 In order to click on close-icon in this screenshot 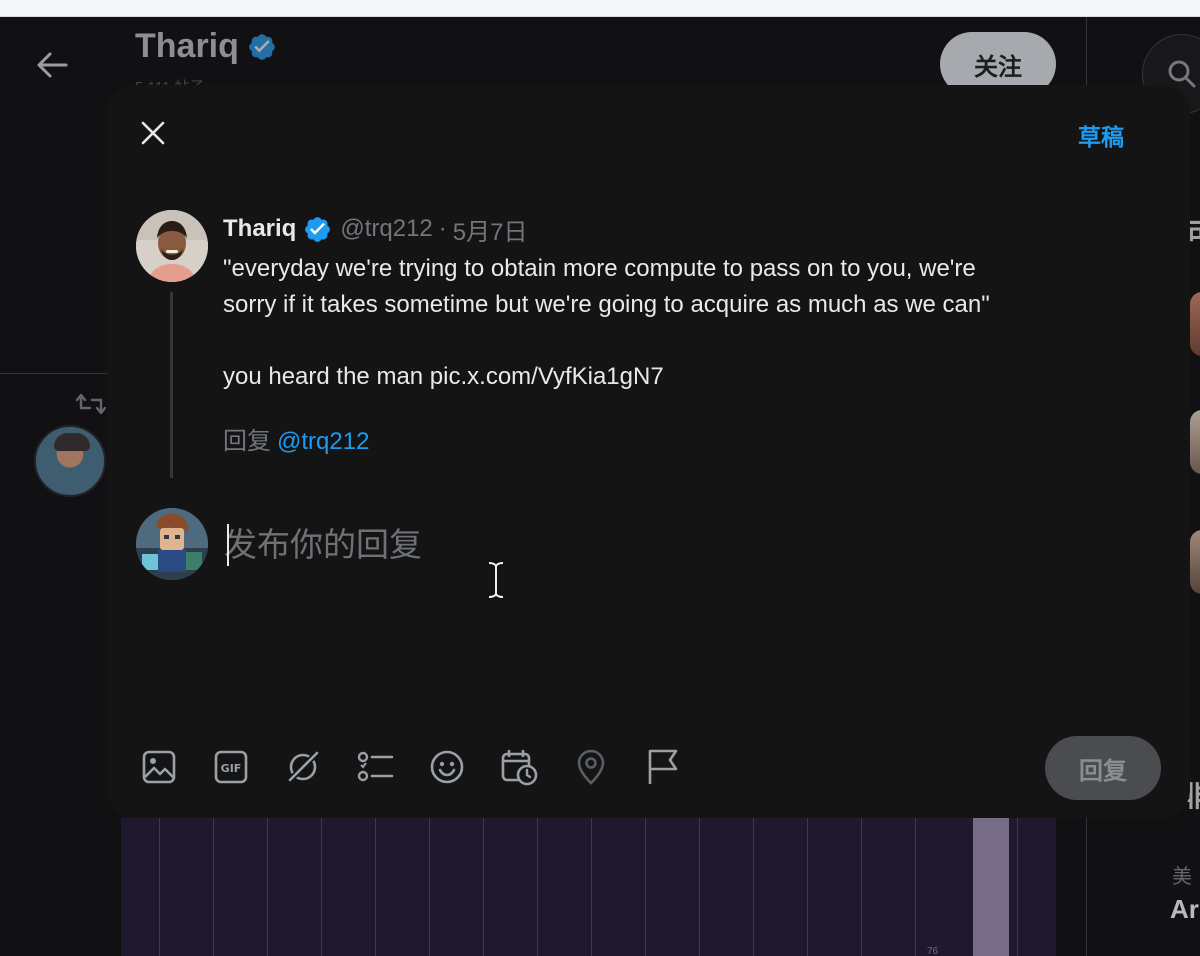, I will do `click(153, 133)`.